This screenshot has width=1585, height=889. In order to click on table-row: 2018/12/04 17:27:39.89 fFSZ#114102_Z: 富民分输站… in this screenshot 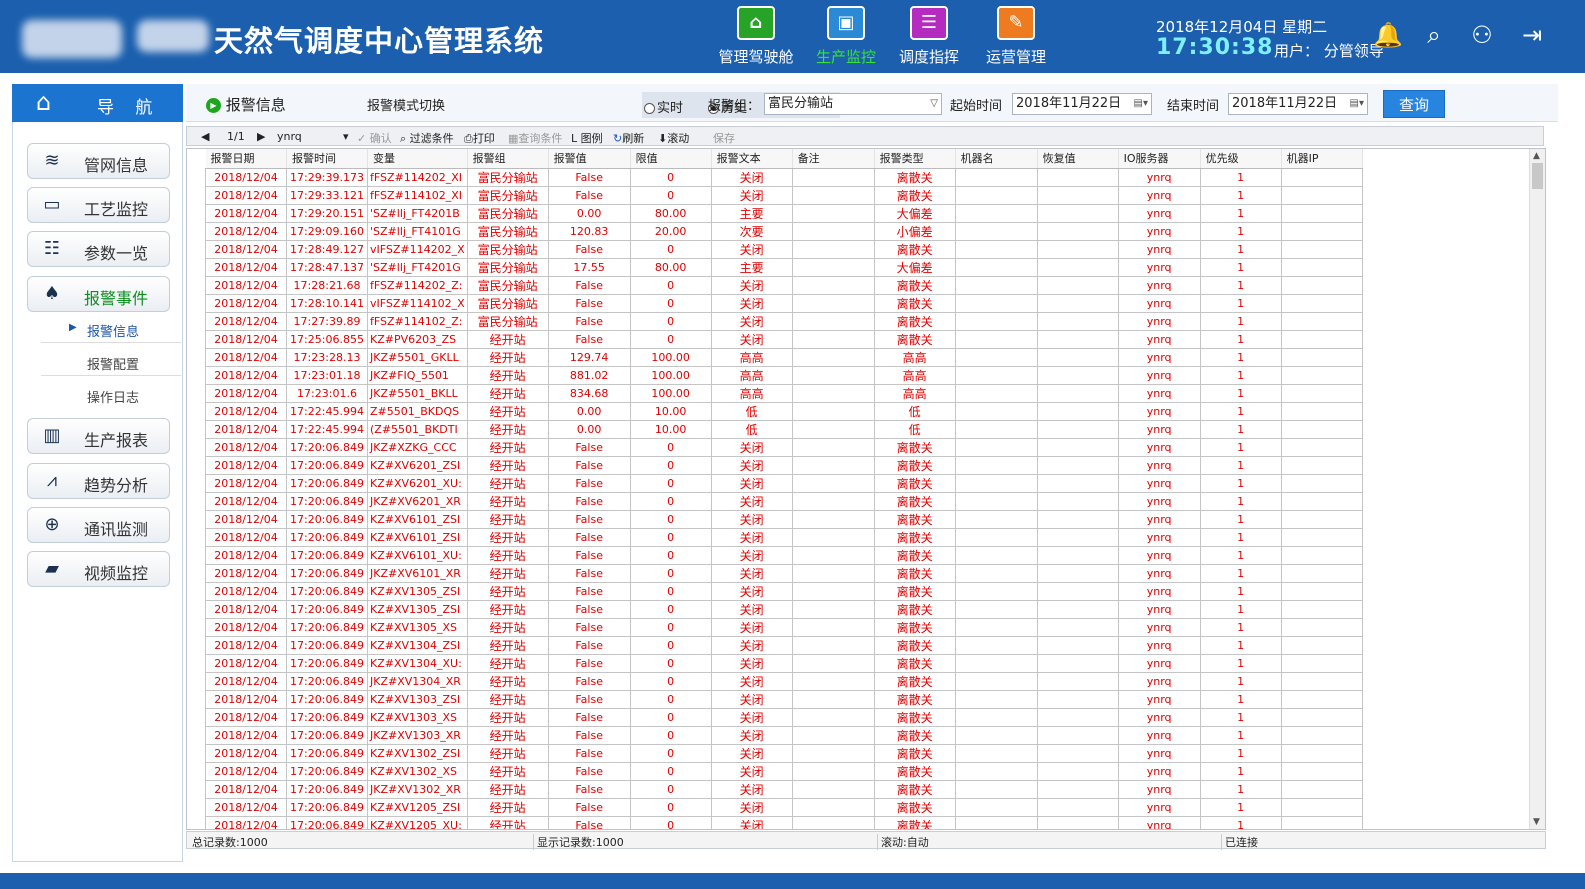, I will do `click(784, 321)`.